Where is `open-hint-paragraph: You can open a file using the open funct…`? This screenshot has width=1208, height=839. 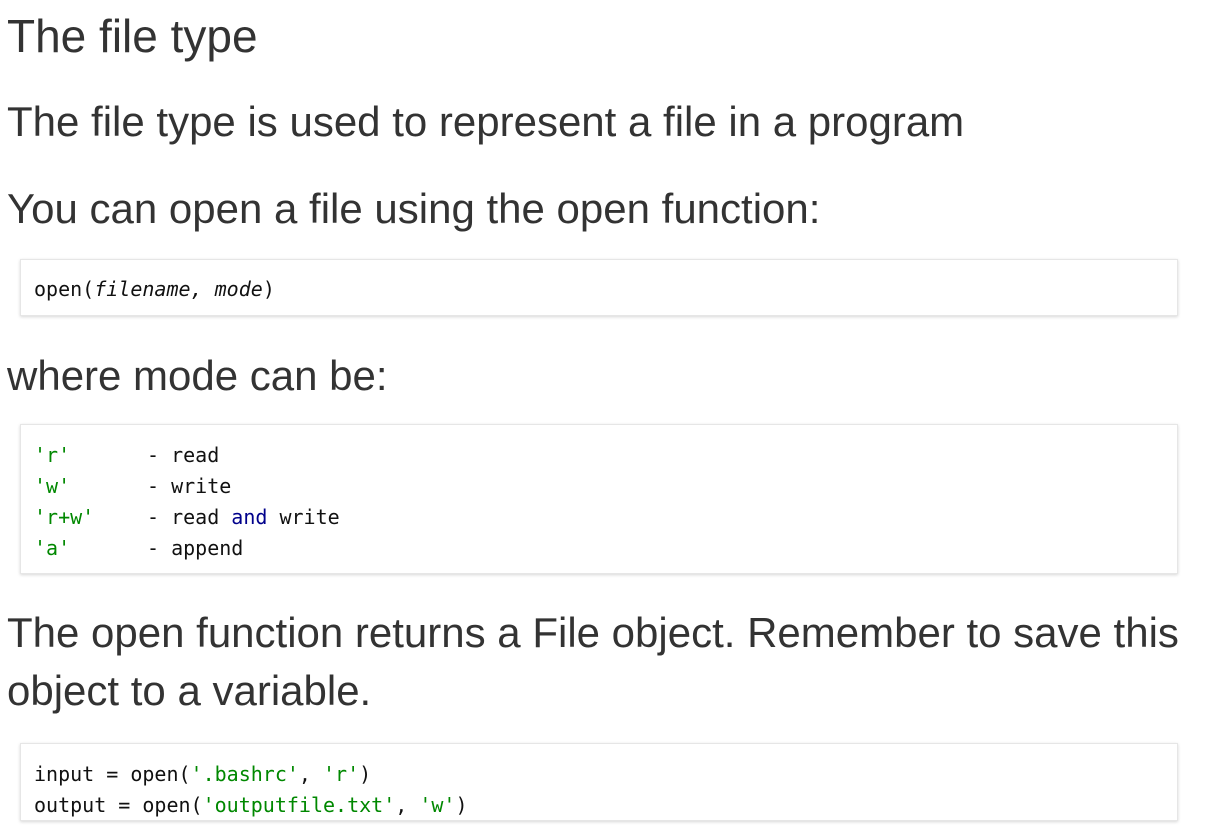
open-hint-paragraph: You can open a file using the open funct… is located at coordinates (414, 208).